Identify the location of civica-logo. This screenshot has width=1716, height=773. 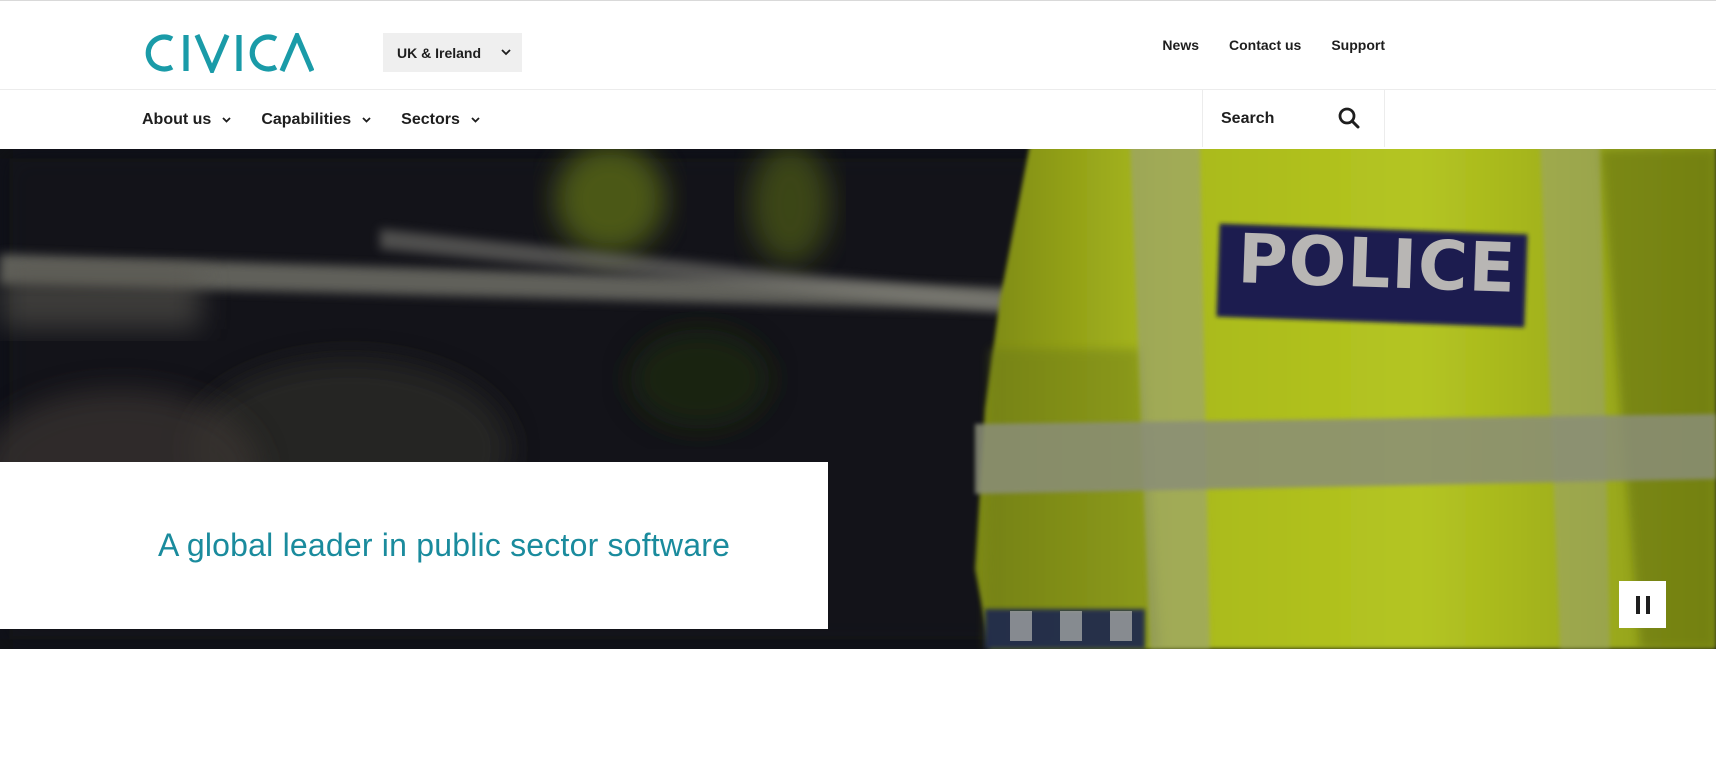
(228, 53).